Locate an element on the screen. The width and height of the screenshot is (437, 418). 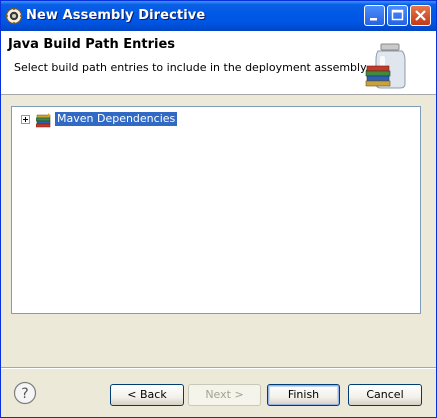
help-icon: ? is located at coordinates (25, 393).